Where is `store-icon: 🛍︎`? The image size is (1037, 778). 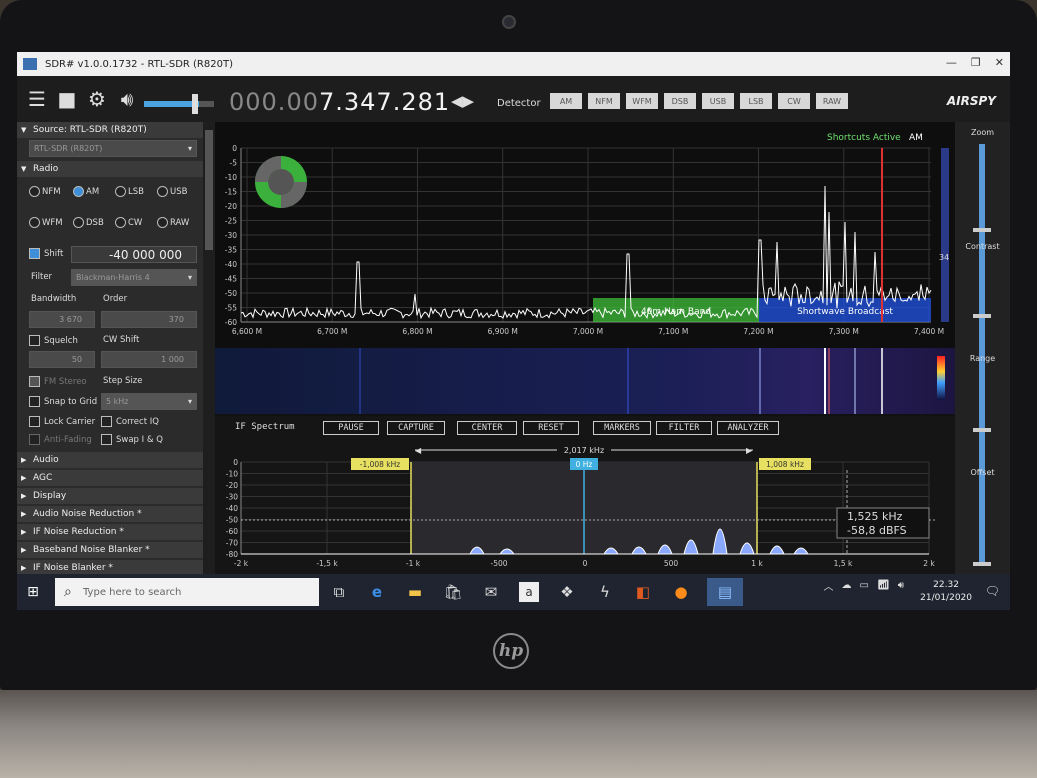
store-icon: 🛍︎ is located at coordinates (453, 592).